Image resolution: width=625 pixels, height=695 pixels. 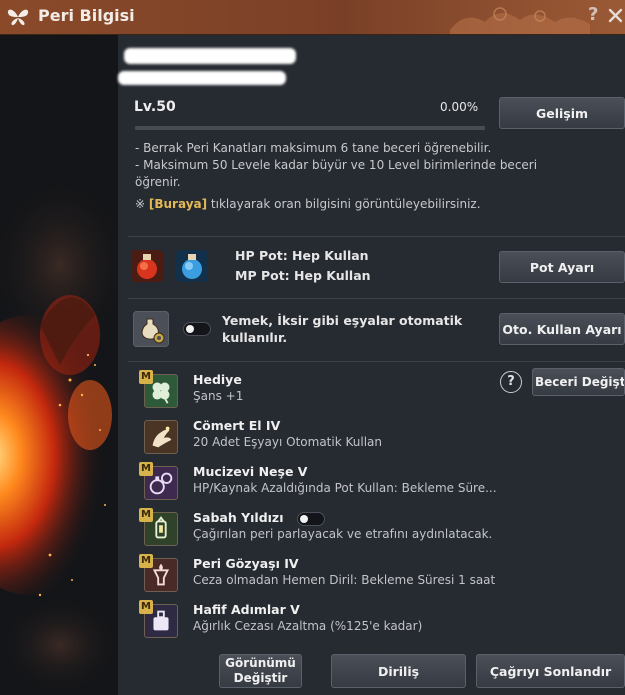 I want to click on revive-button: Diriliş, so click(x=398, y=671).